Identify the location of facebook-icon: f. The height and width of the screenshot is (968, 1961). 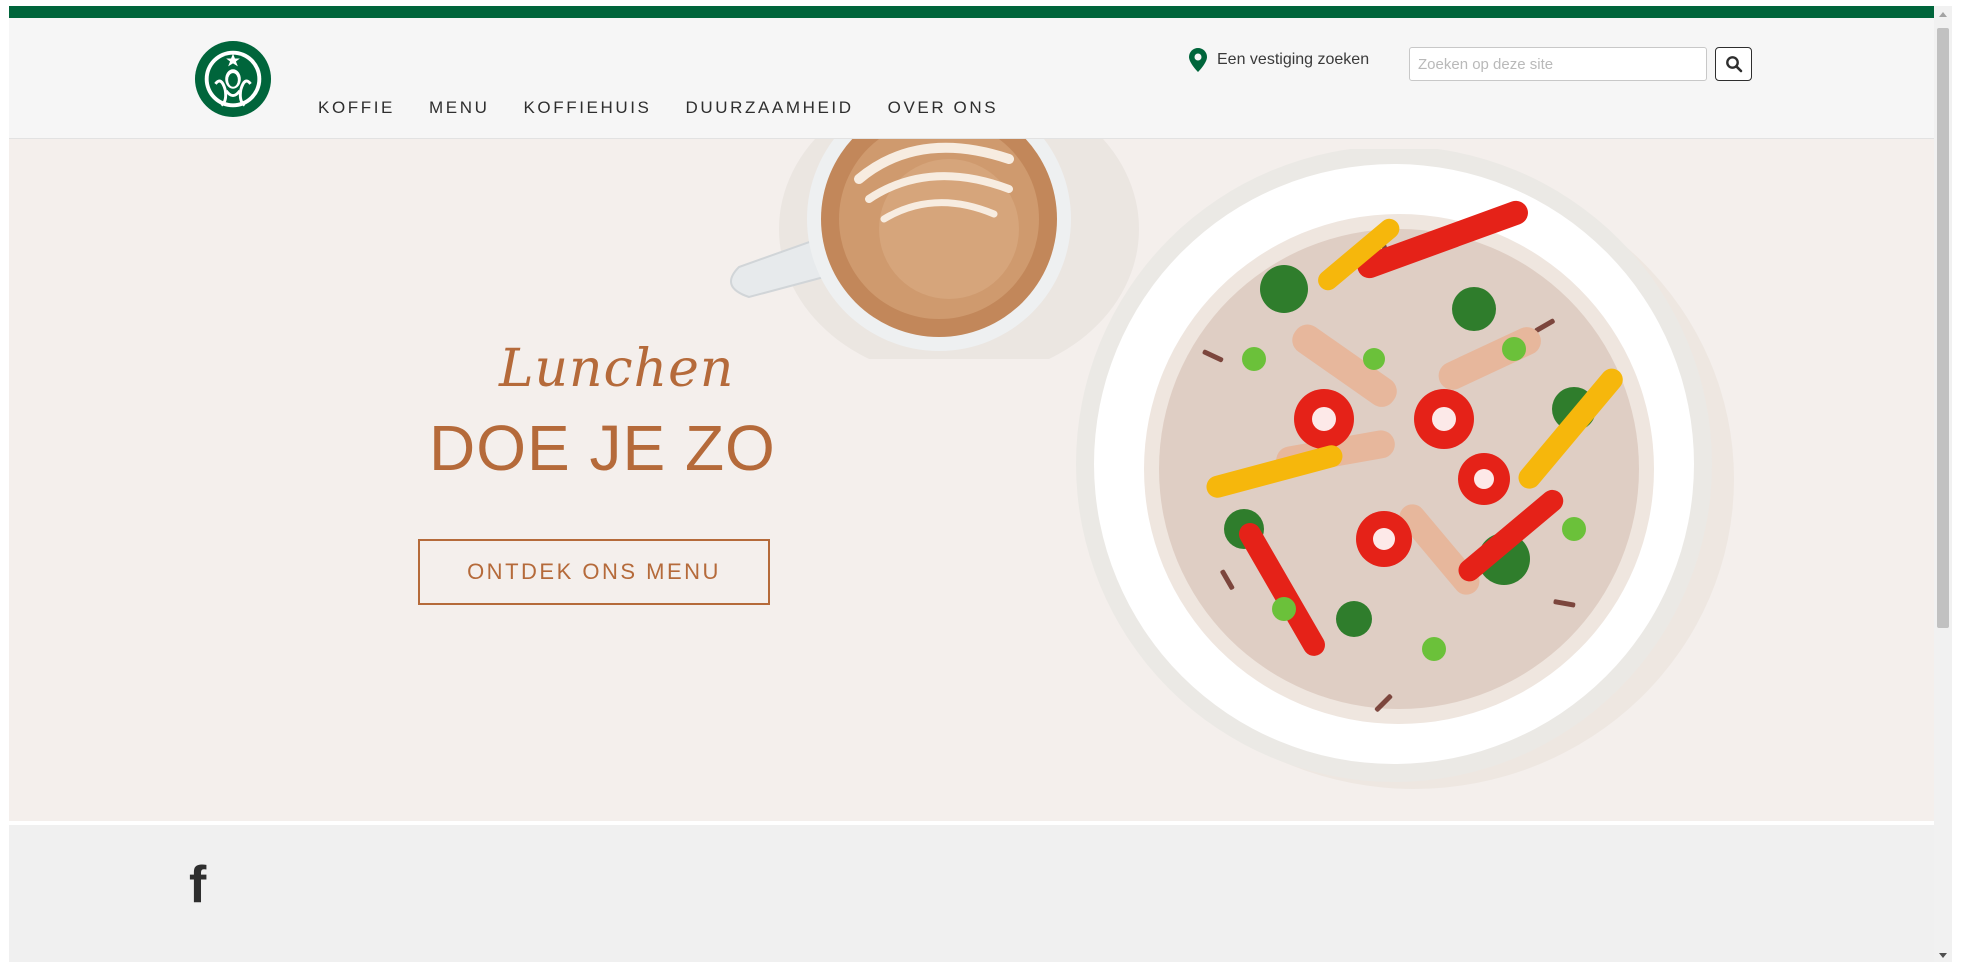
(197, 885).